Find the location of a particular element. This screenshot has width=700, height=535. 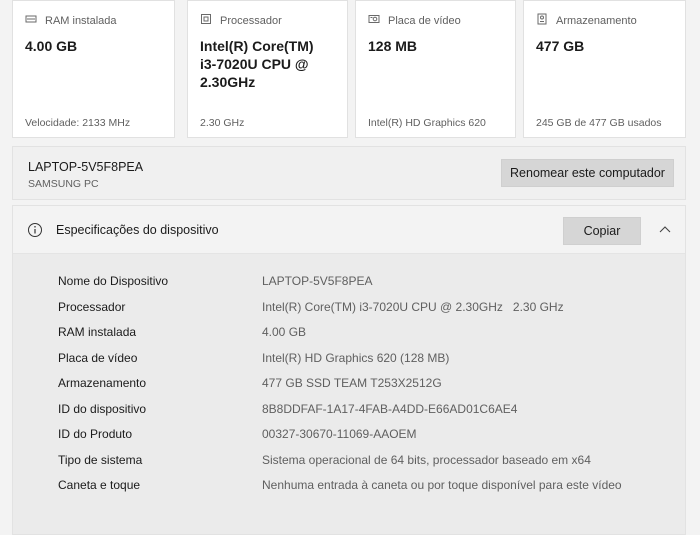

graphics-card-icon is located at coordinates (374, 20).